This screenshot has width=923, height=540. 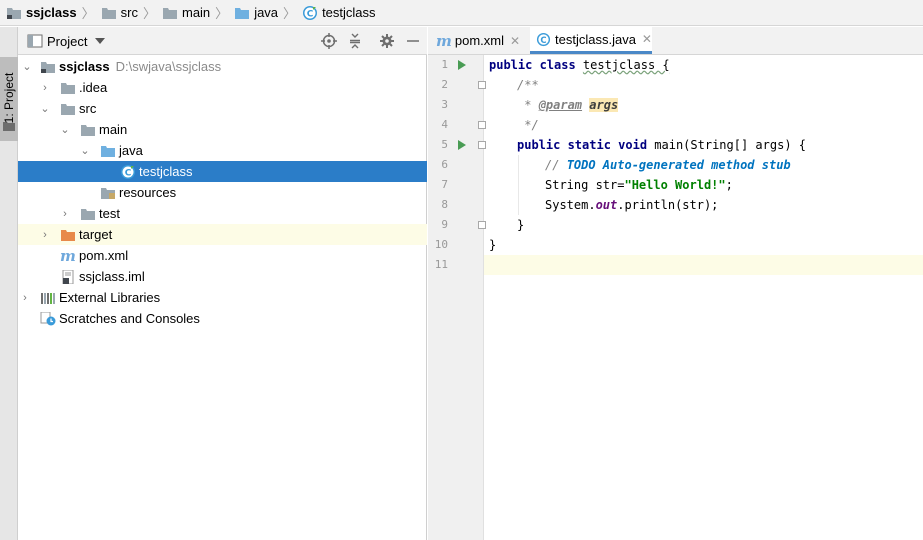 I want to click on tree-item-label: .idea, so click(x=93, y=87).